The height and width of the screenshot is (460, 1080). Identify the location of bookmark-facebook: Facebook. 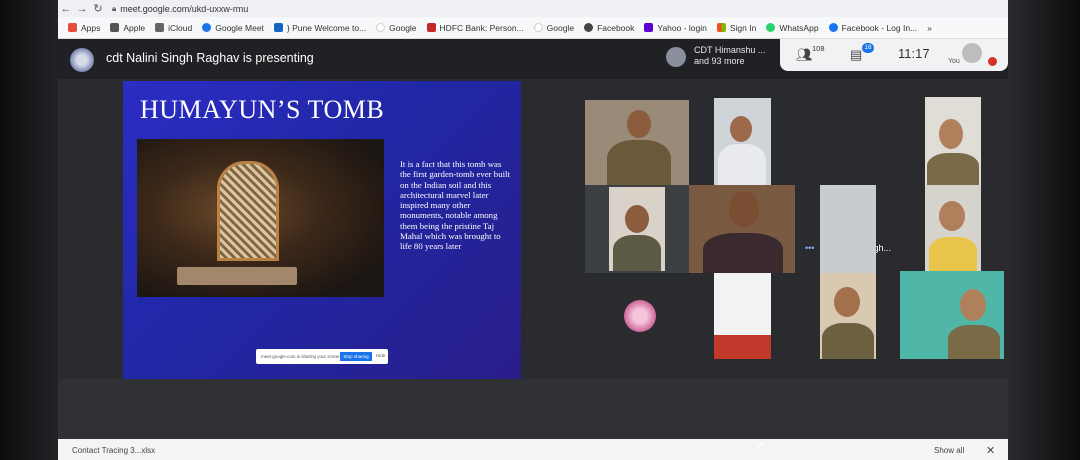
(609, 28).